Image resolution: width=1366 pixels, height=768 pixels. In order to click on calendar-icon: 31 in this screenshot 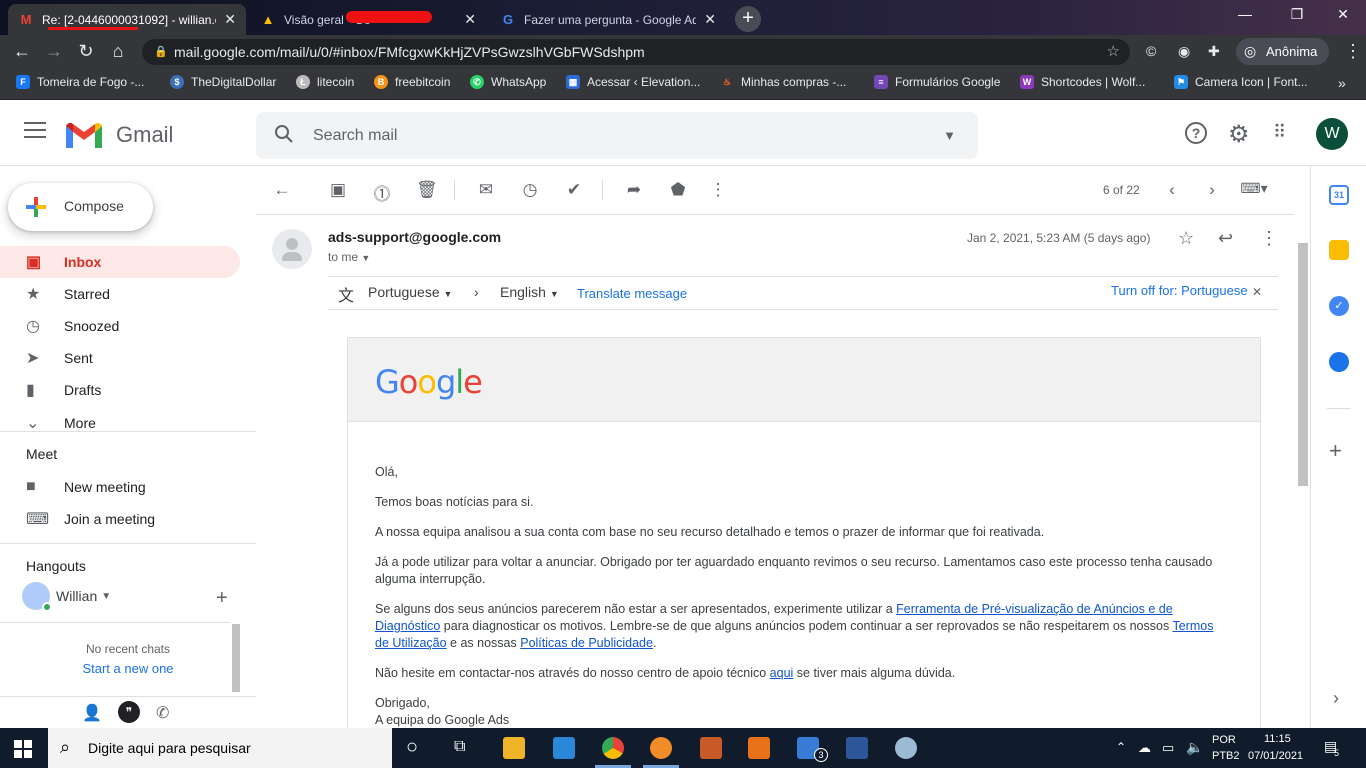, I will do `click(1339, 195)`.